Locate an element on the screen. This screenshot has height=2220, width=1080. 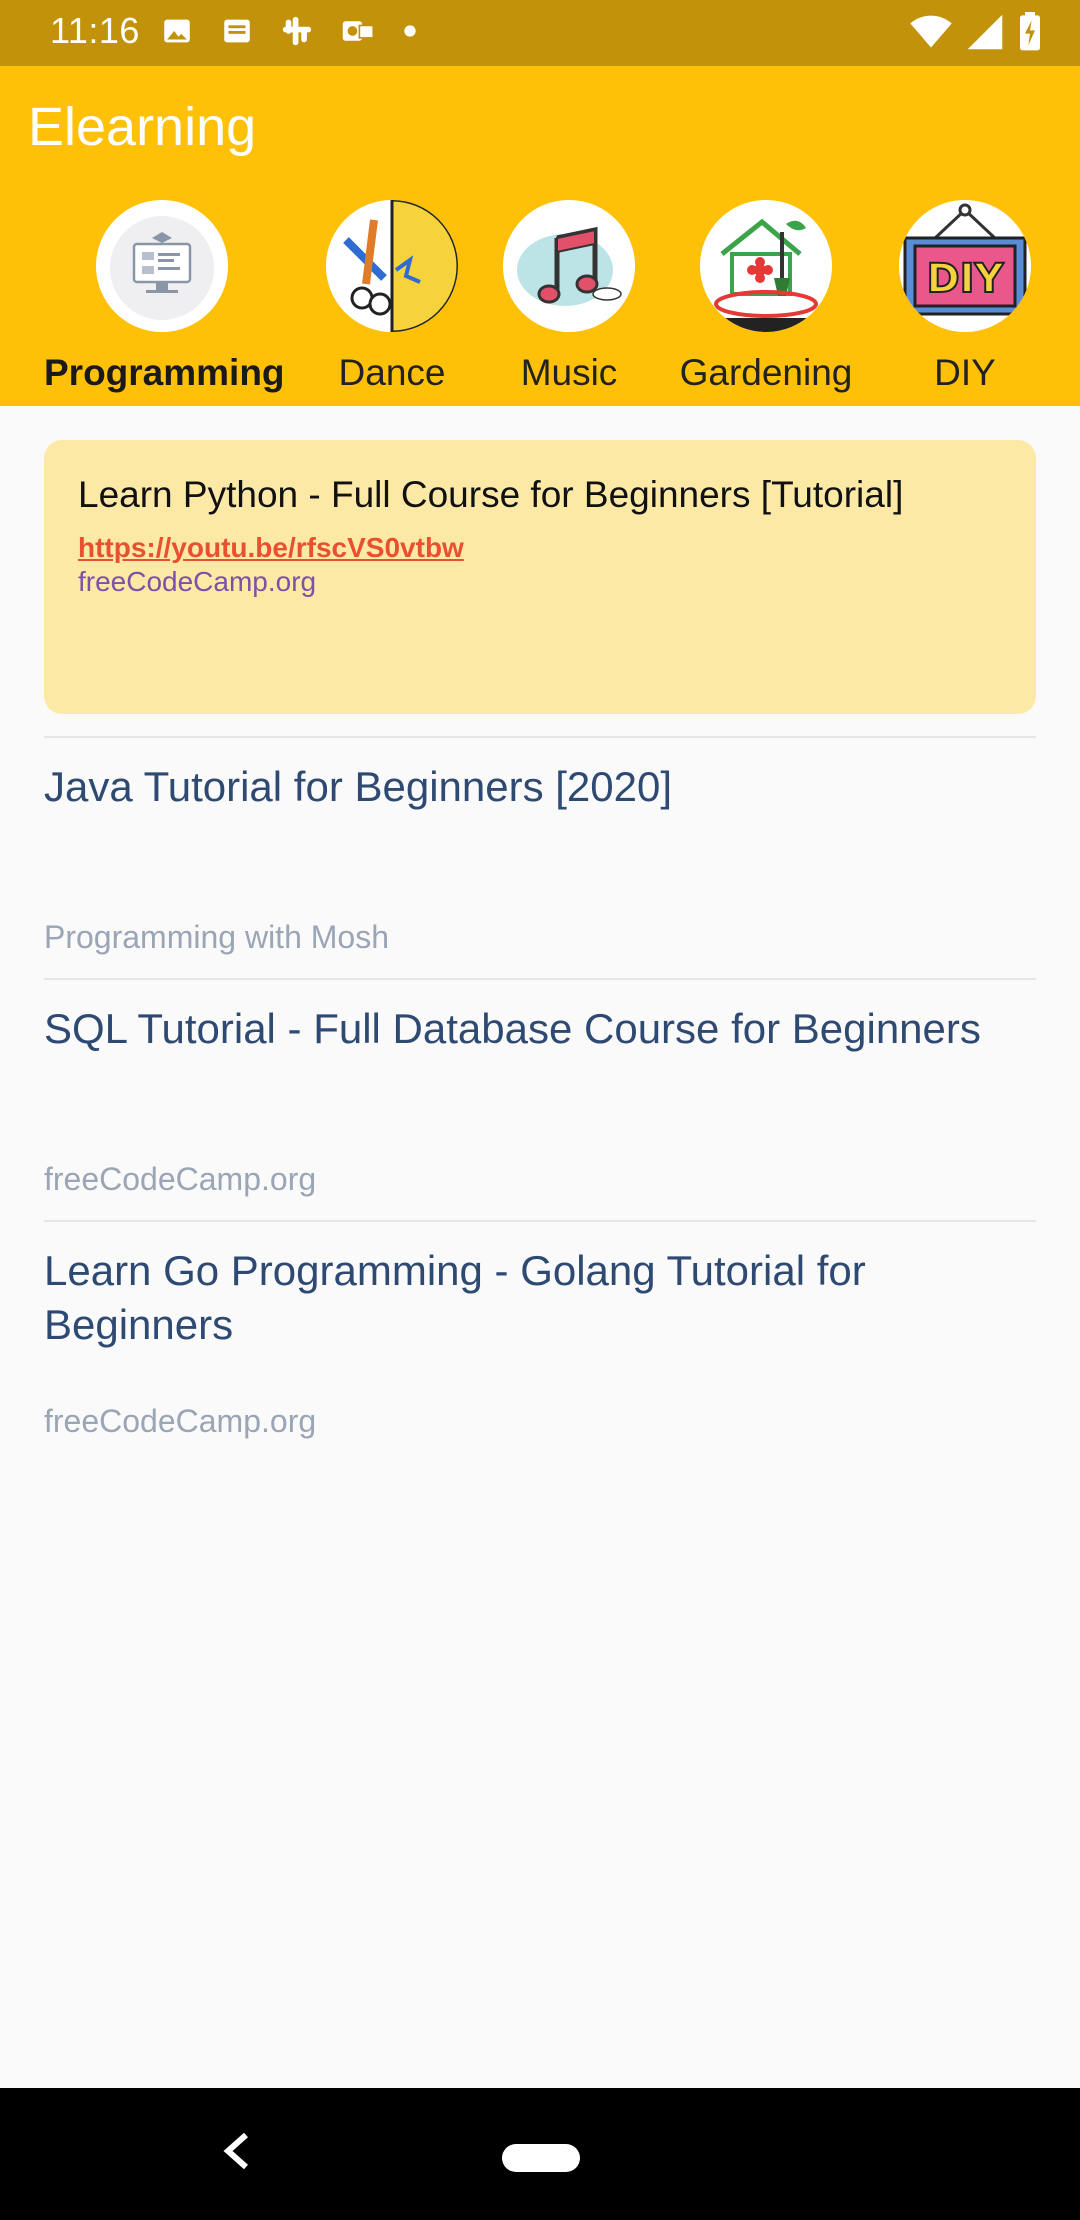
category-music: Music is located at coordinates (569, 297).